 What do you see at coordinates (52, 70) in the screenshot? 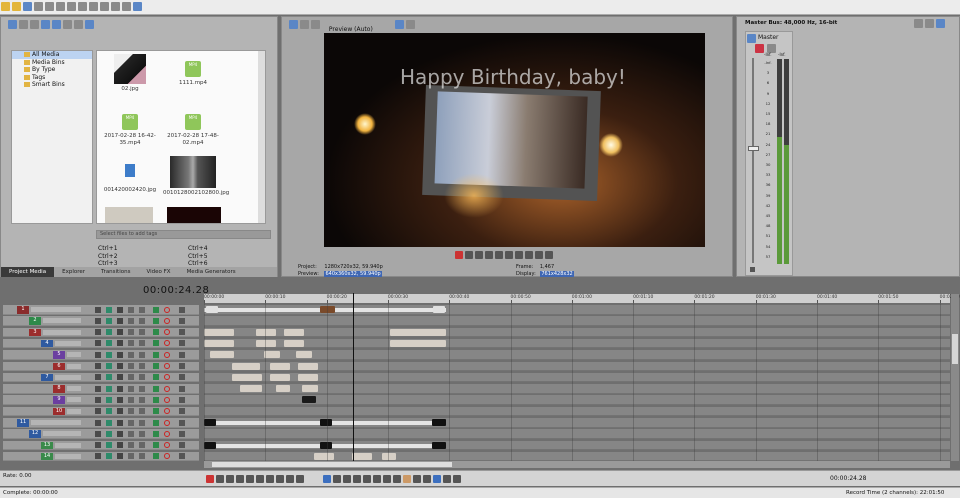
I see `tree-by-type: By Type` at bounding box center [52, 70].